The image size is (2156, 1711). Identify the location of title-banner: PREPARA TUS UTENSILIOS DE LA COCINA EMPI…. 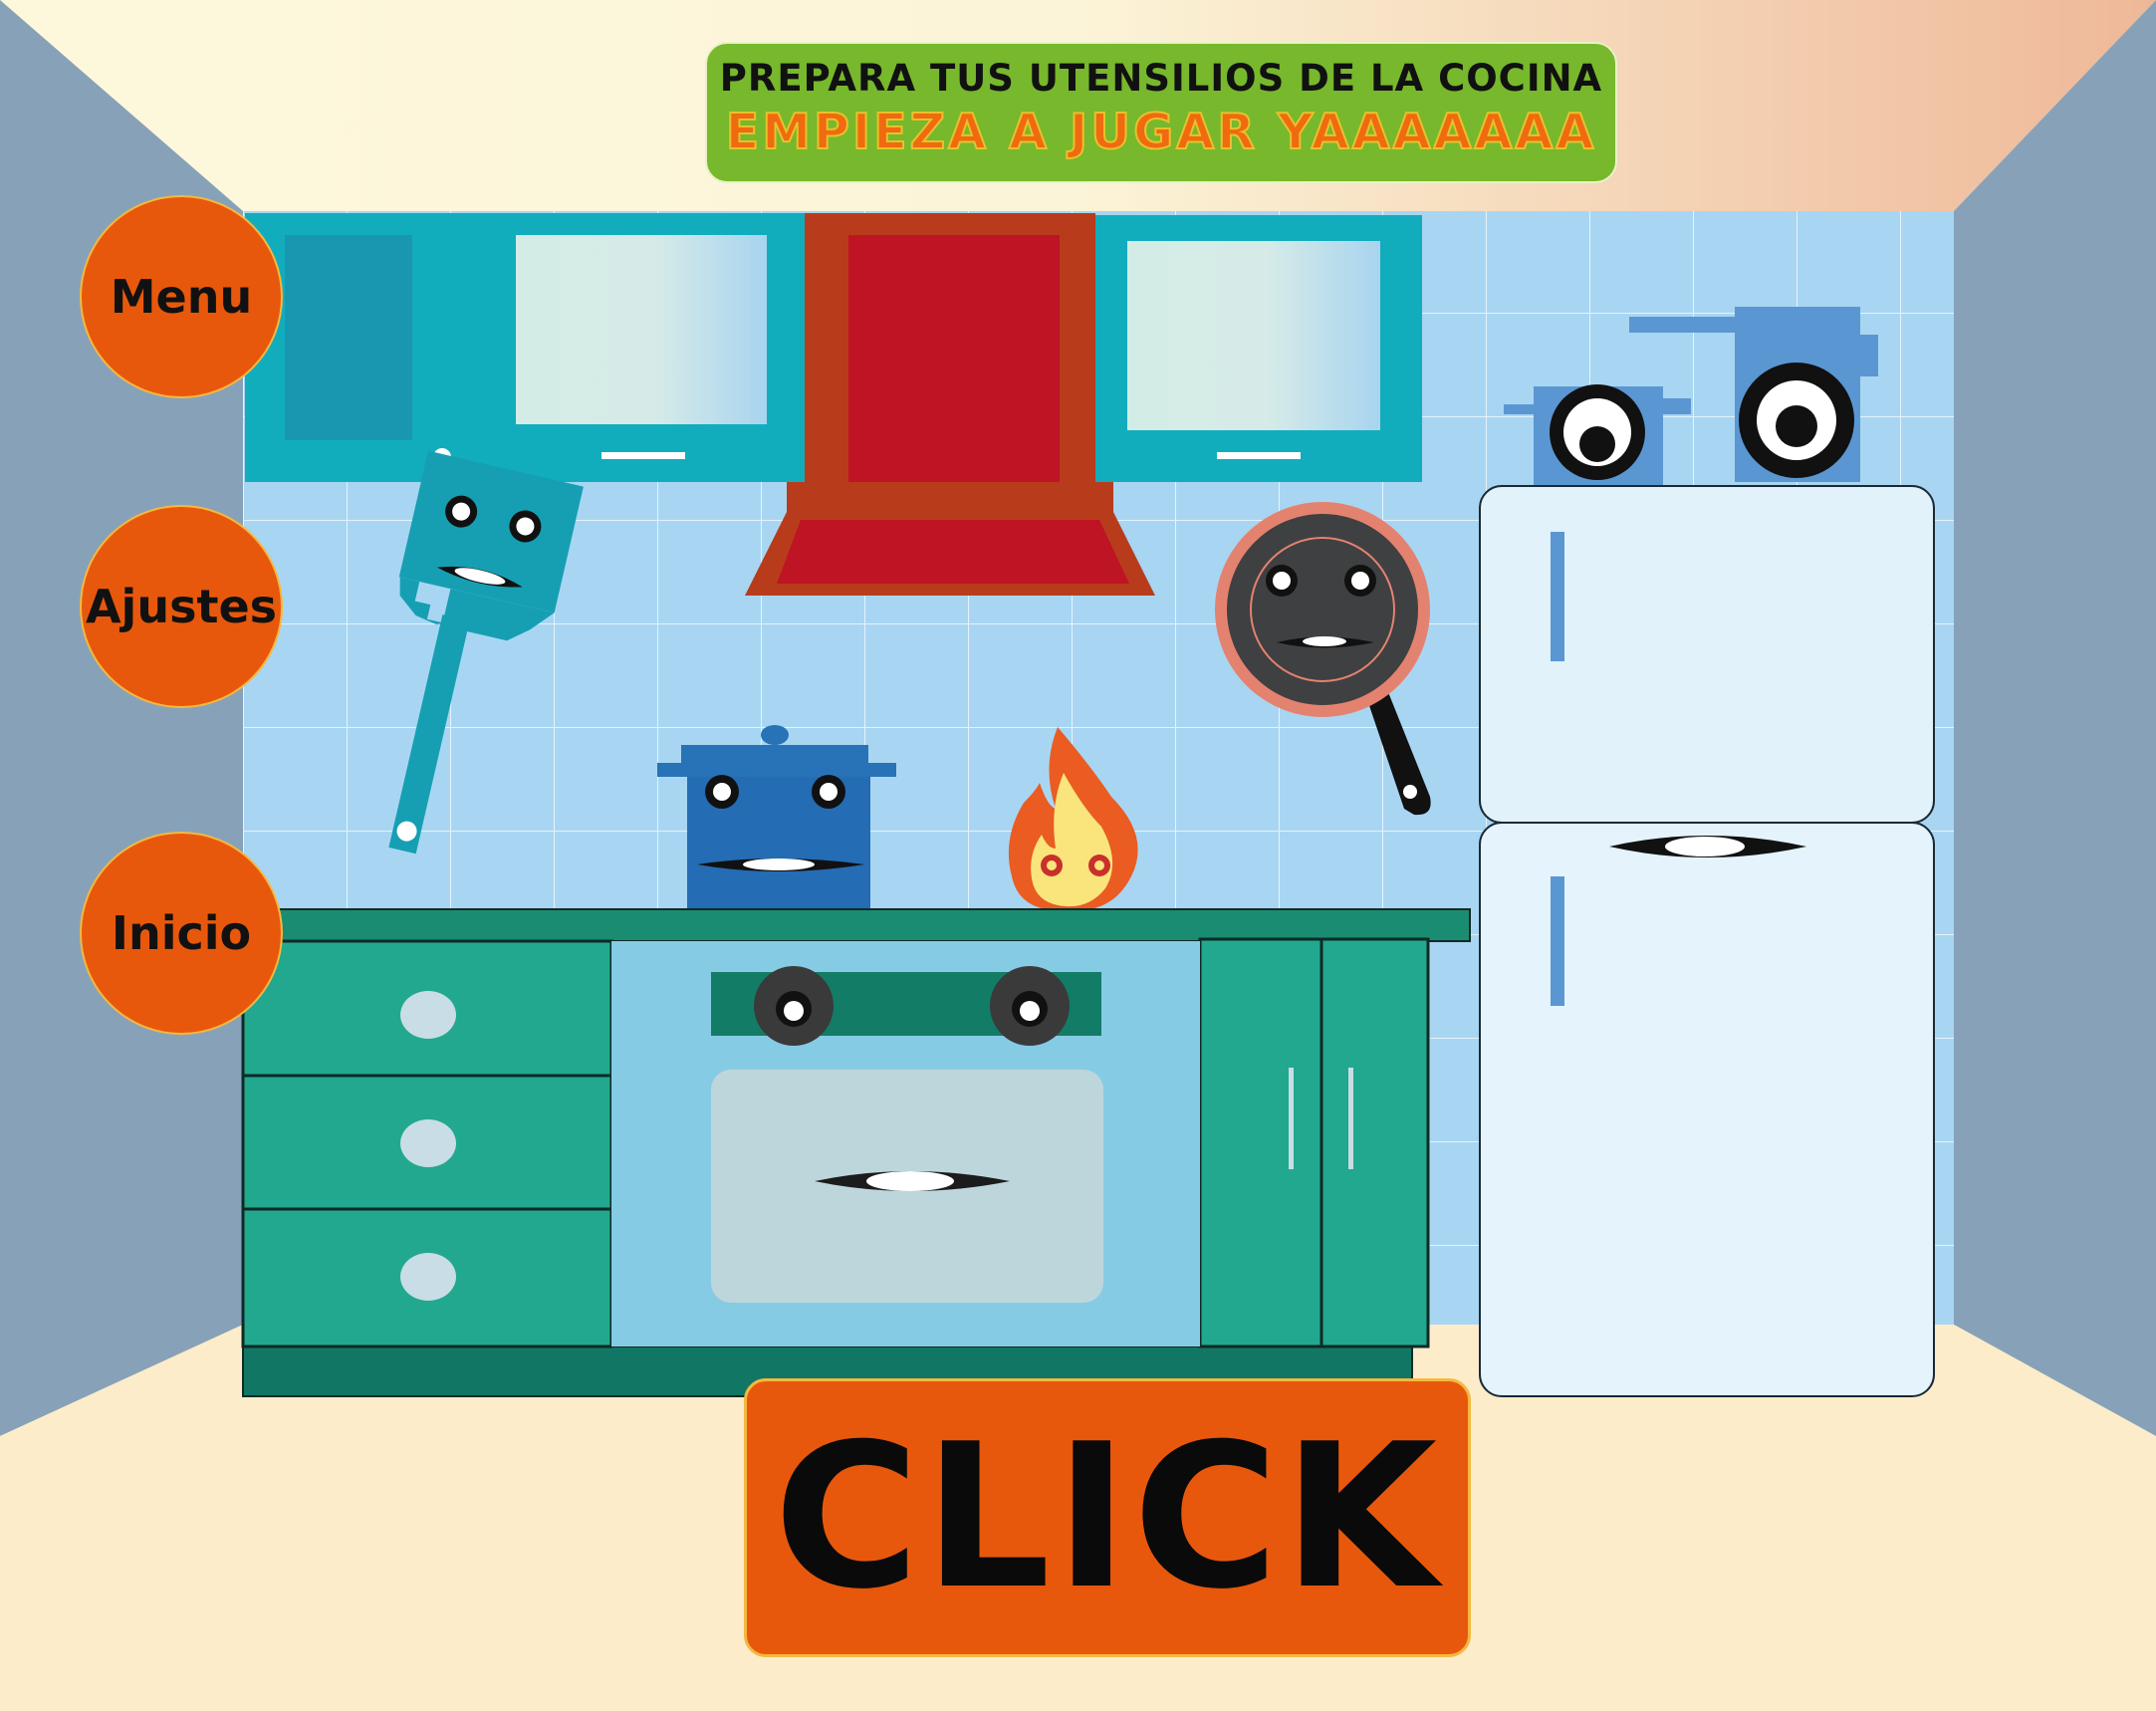
(1161, 112).